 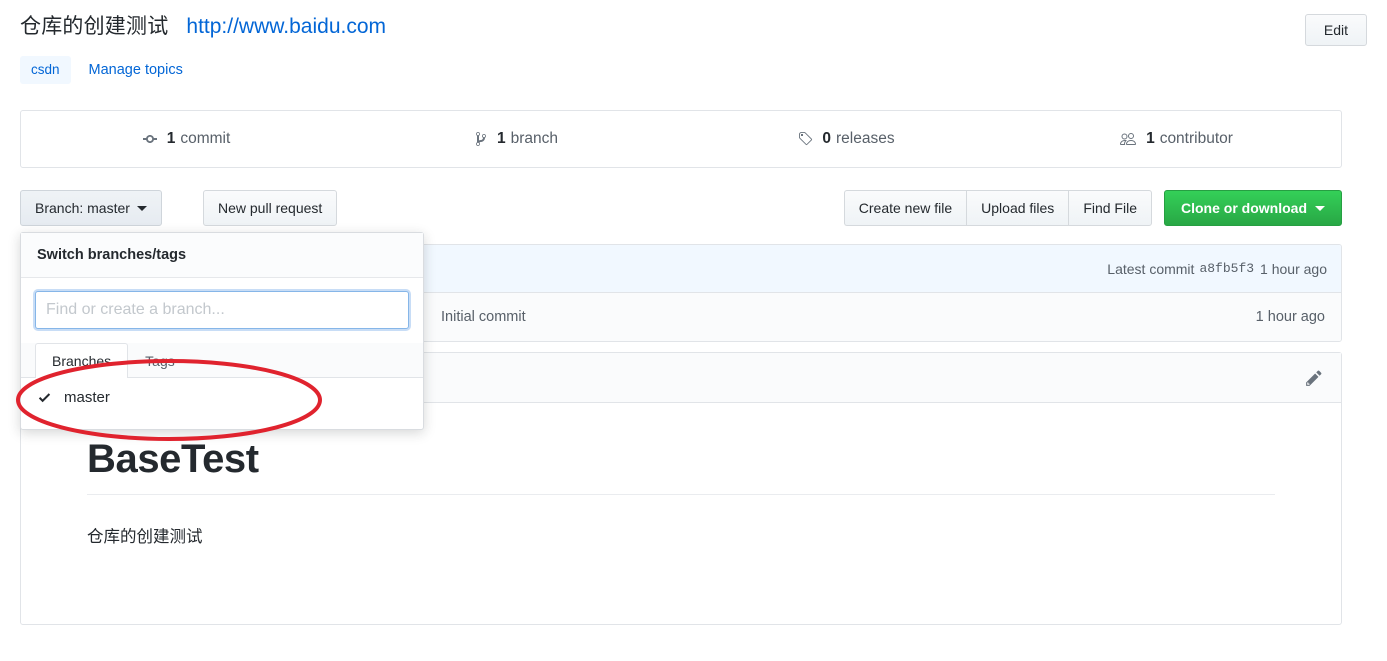 I want to click on branches-stat: 1 branch, so click(x=516, y=139).